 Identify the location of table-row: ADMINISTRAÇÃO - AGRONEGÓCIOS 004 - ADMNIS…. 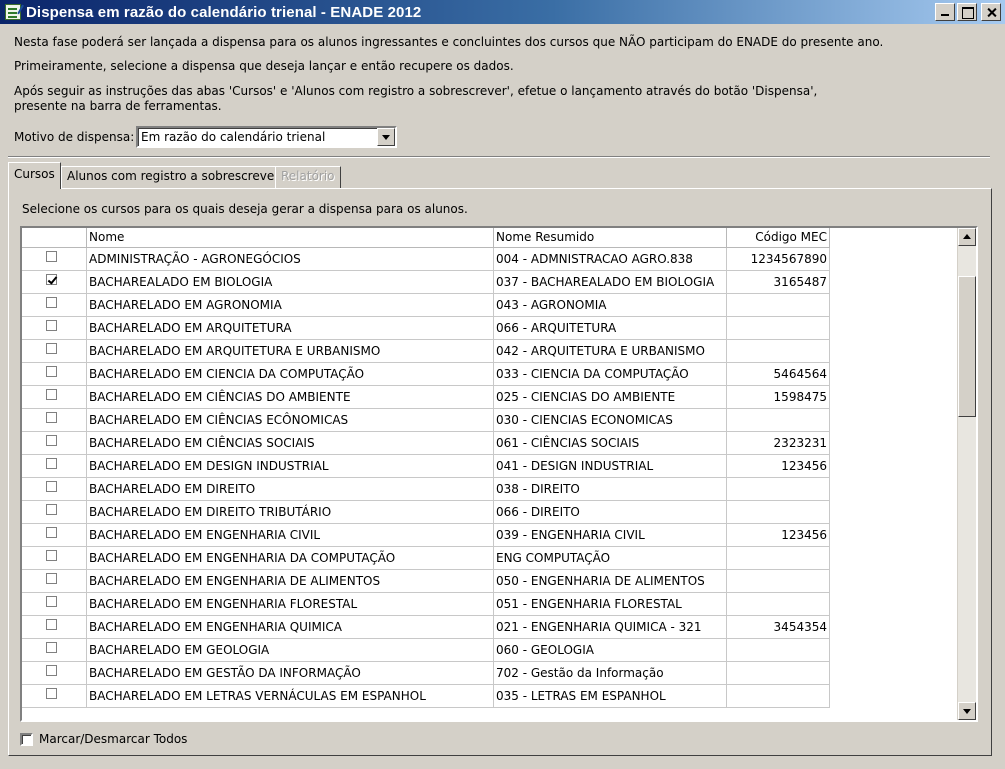
(426, 259).